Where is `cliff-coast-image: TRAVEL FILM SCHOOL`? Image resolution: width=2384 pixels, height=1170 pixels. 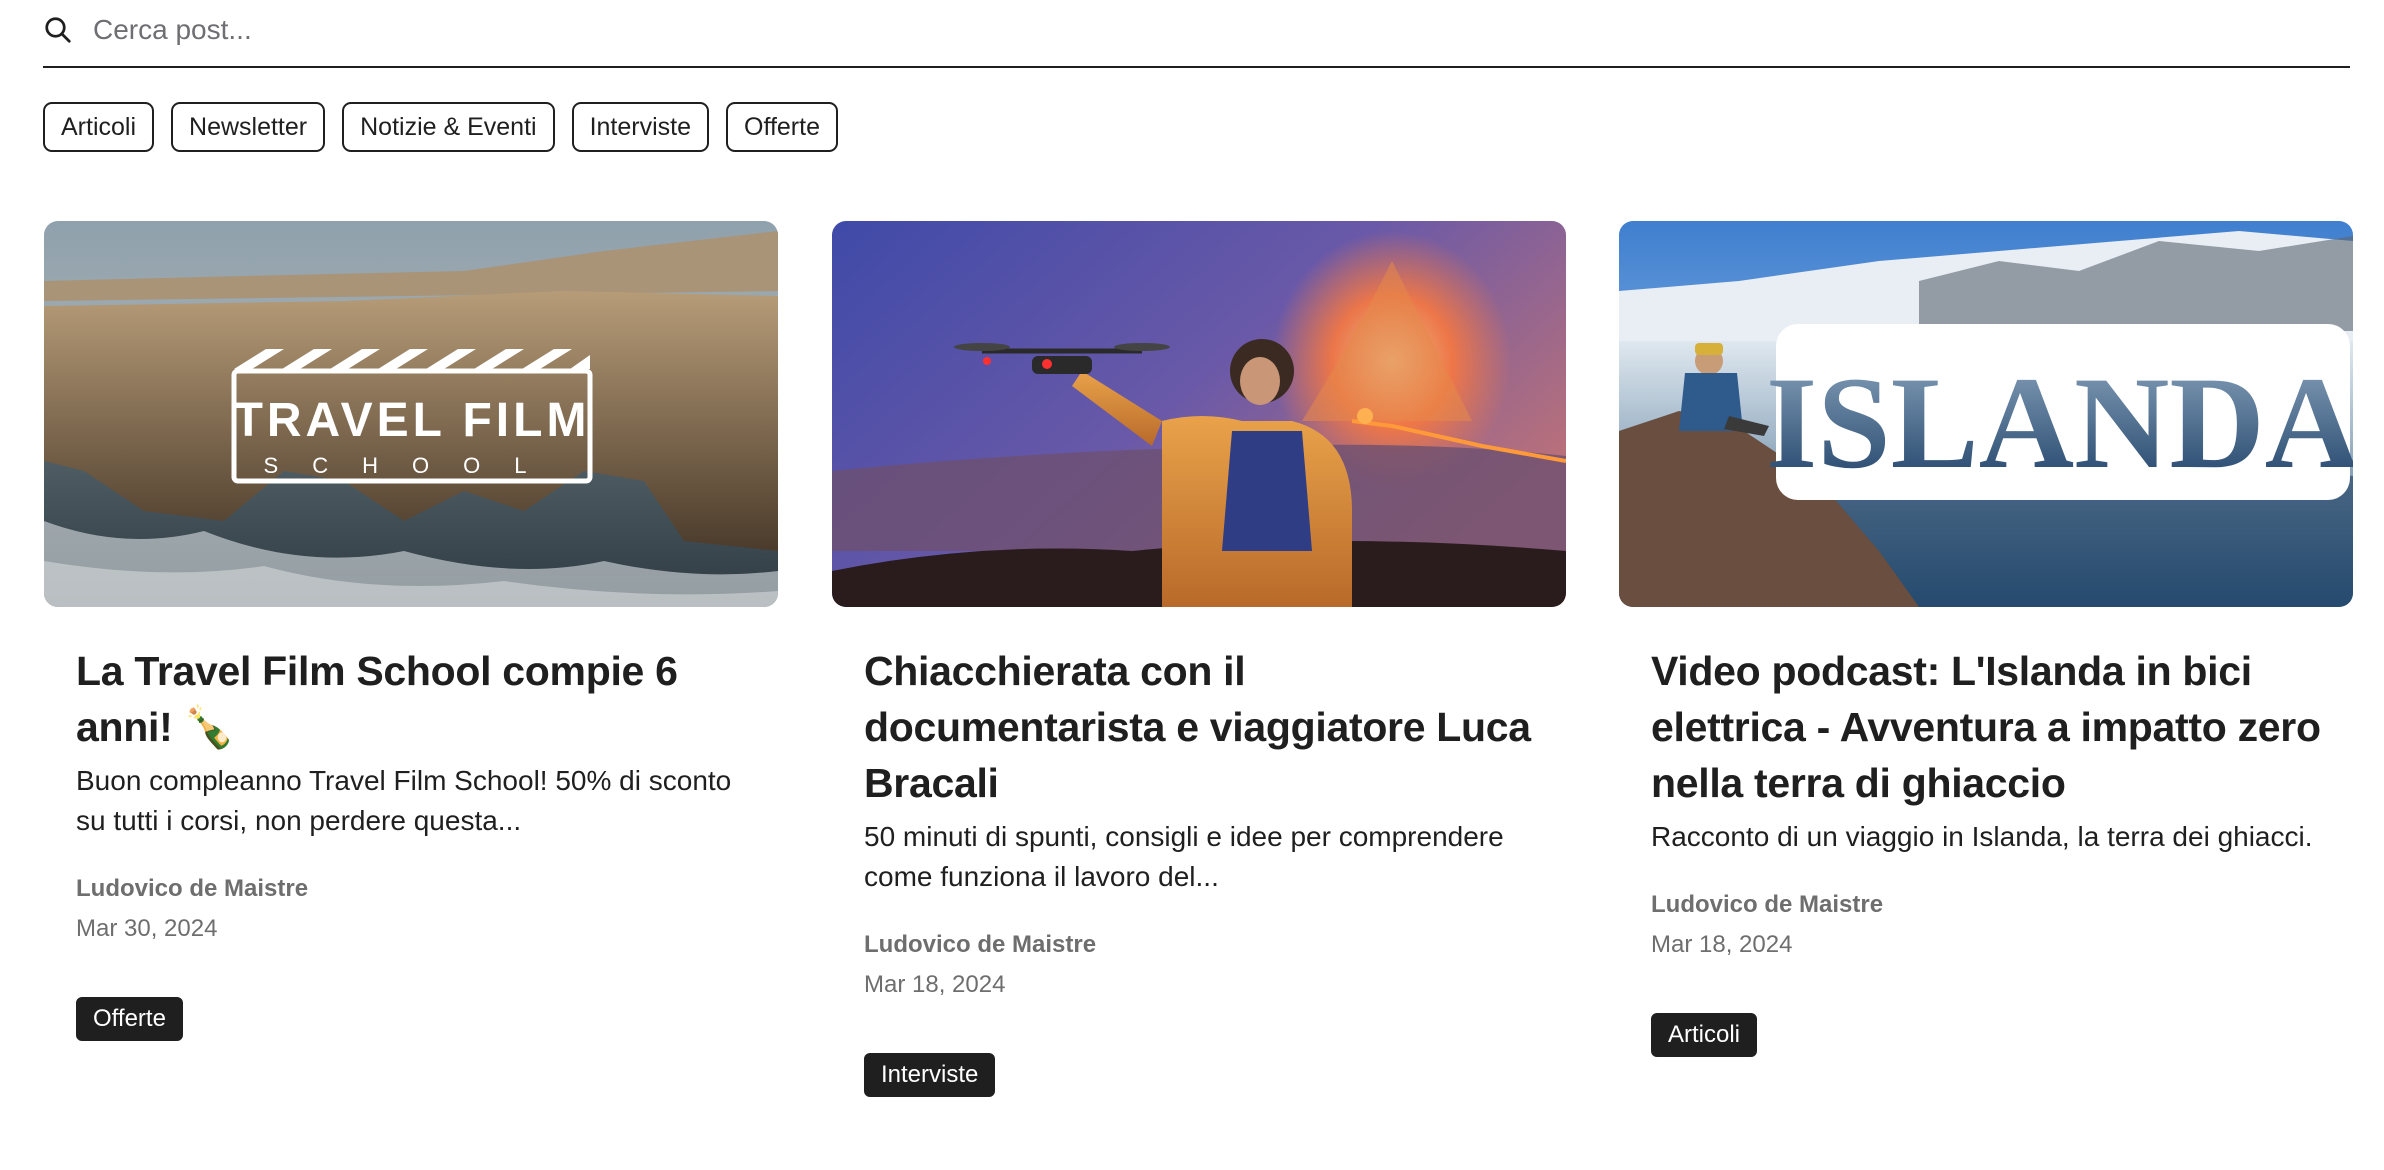 cliff-coast-image: TRAVEL FILM SCHOOL is located at coordinates (411, 414).